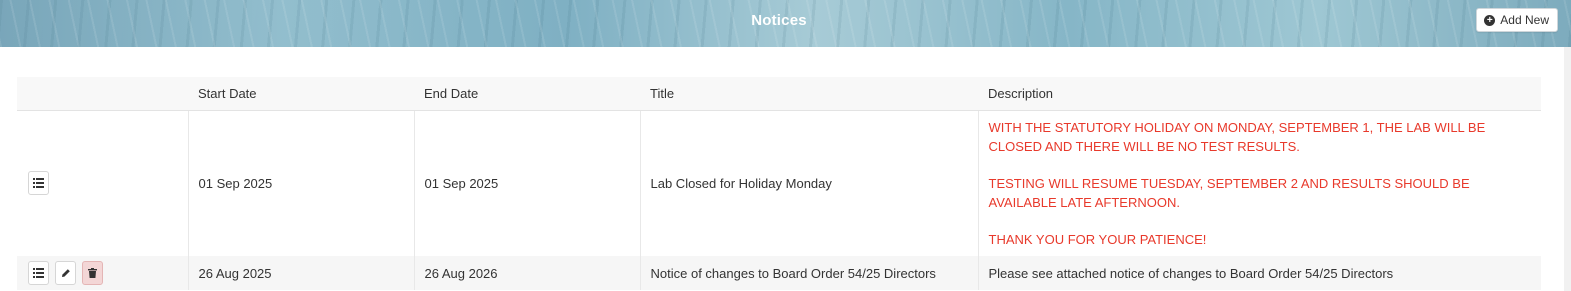  What do you see at coordinates (809, 94) in the screenshot?
I see `column-header-title: Title` at bounding box center [809, 94].